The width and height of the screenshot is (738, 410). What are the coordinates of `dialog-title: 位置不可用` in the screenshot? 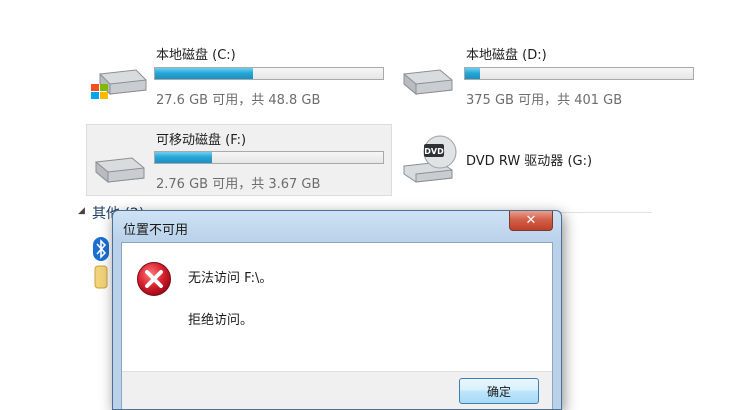 It's located at (156, 230).